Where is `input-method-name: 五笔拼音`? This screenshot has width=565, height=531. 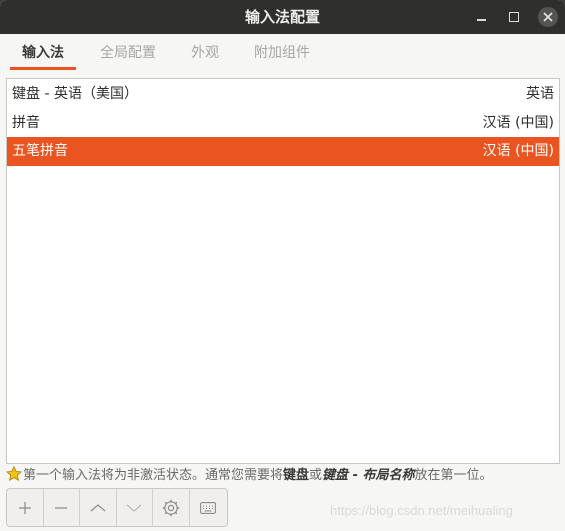 input-method-name: 五笔拼音 is located at coordinates (40, 151).